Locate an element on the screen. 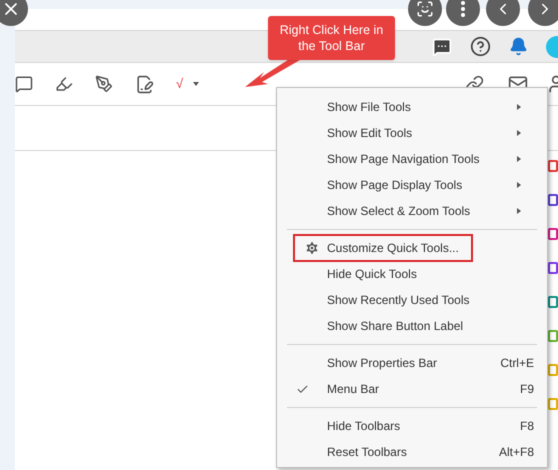 This screenshot has height=470, width=558. document-pen-icon is located at coordinates (144, 84).